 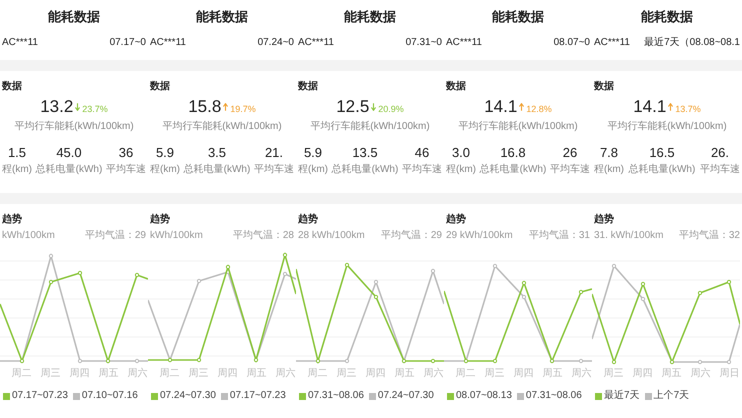 What do you see at coordinates (539, 109) in the screenshot?
I see `change-percent: 12.8%` at bounding box center [539, 109].